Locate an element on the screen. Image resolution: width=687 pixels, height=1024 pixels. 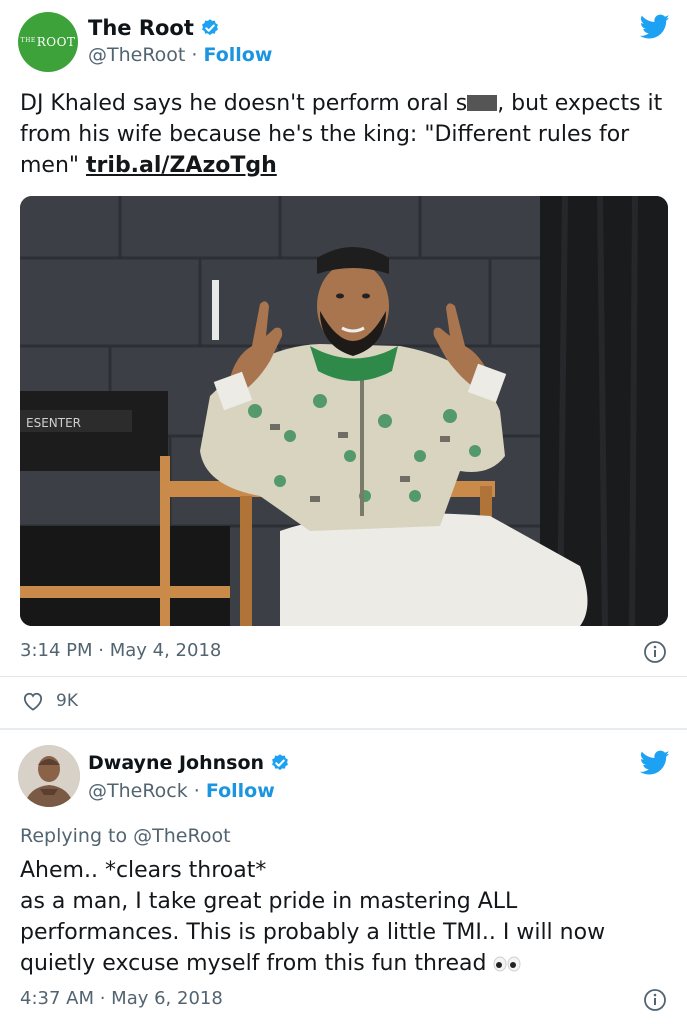
author-handle: @TheRoot is located at coordinates (136, 55).